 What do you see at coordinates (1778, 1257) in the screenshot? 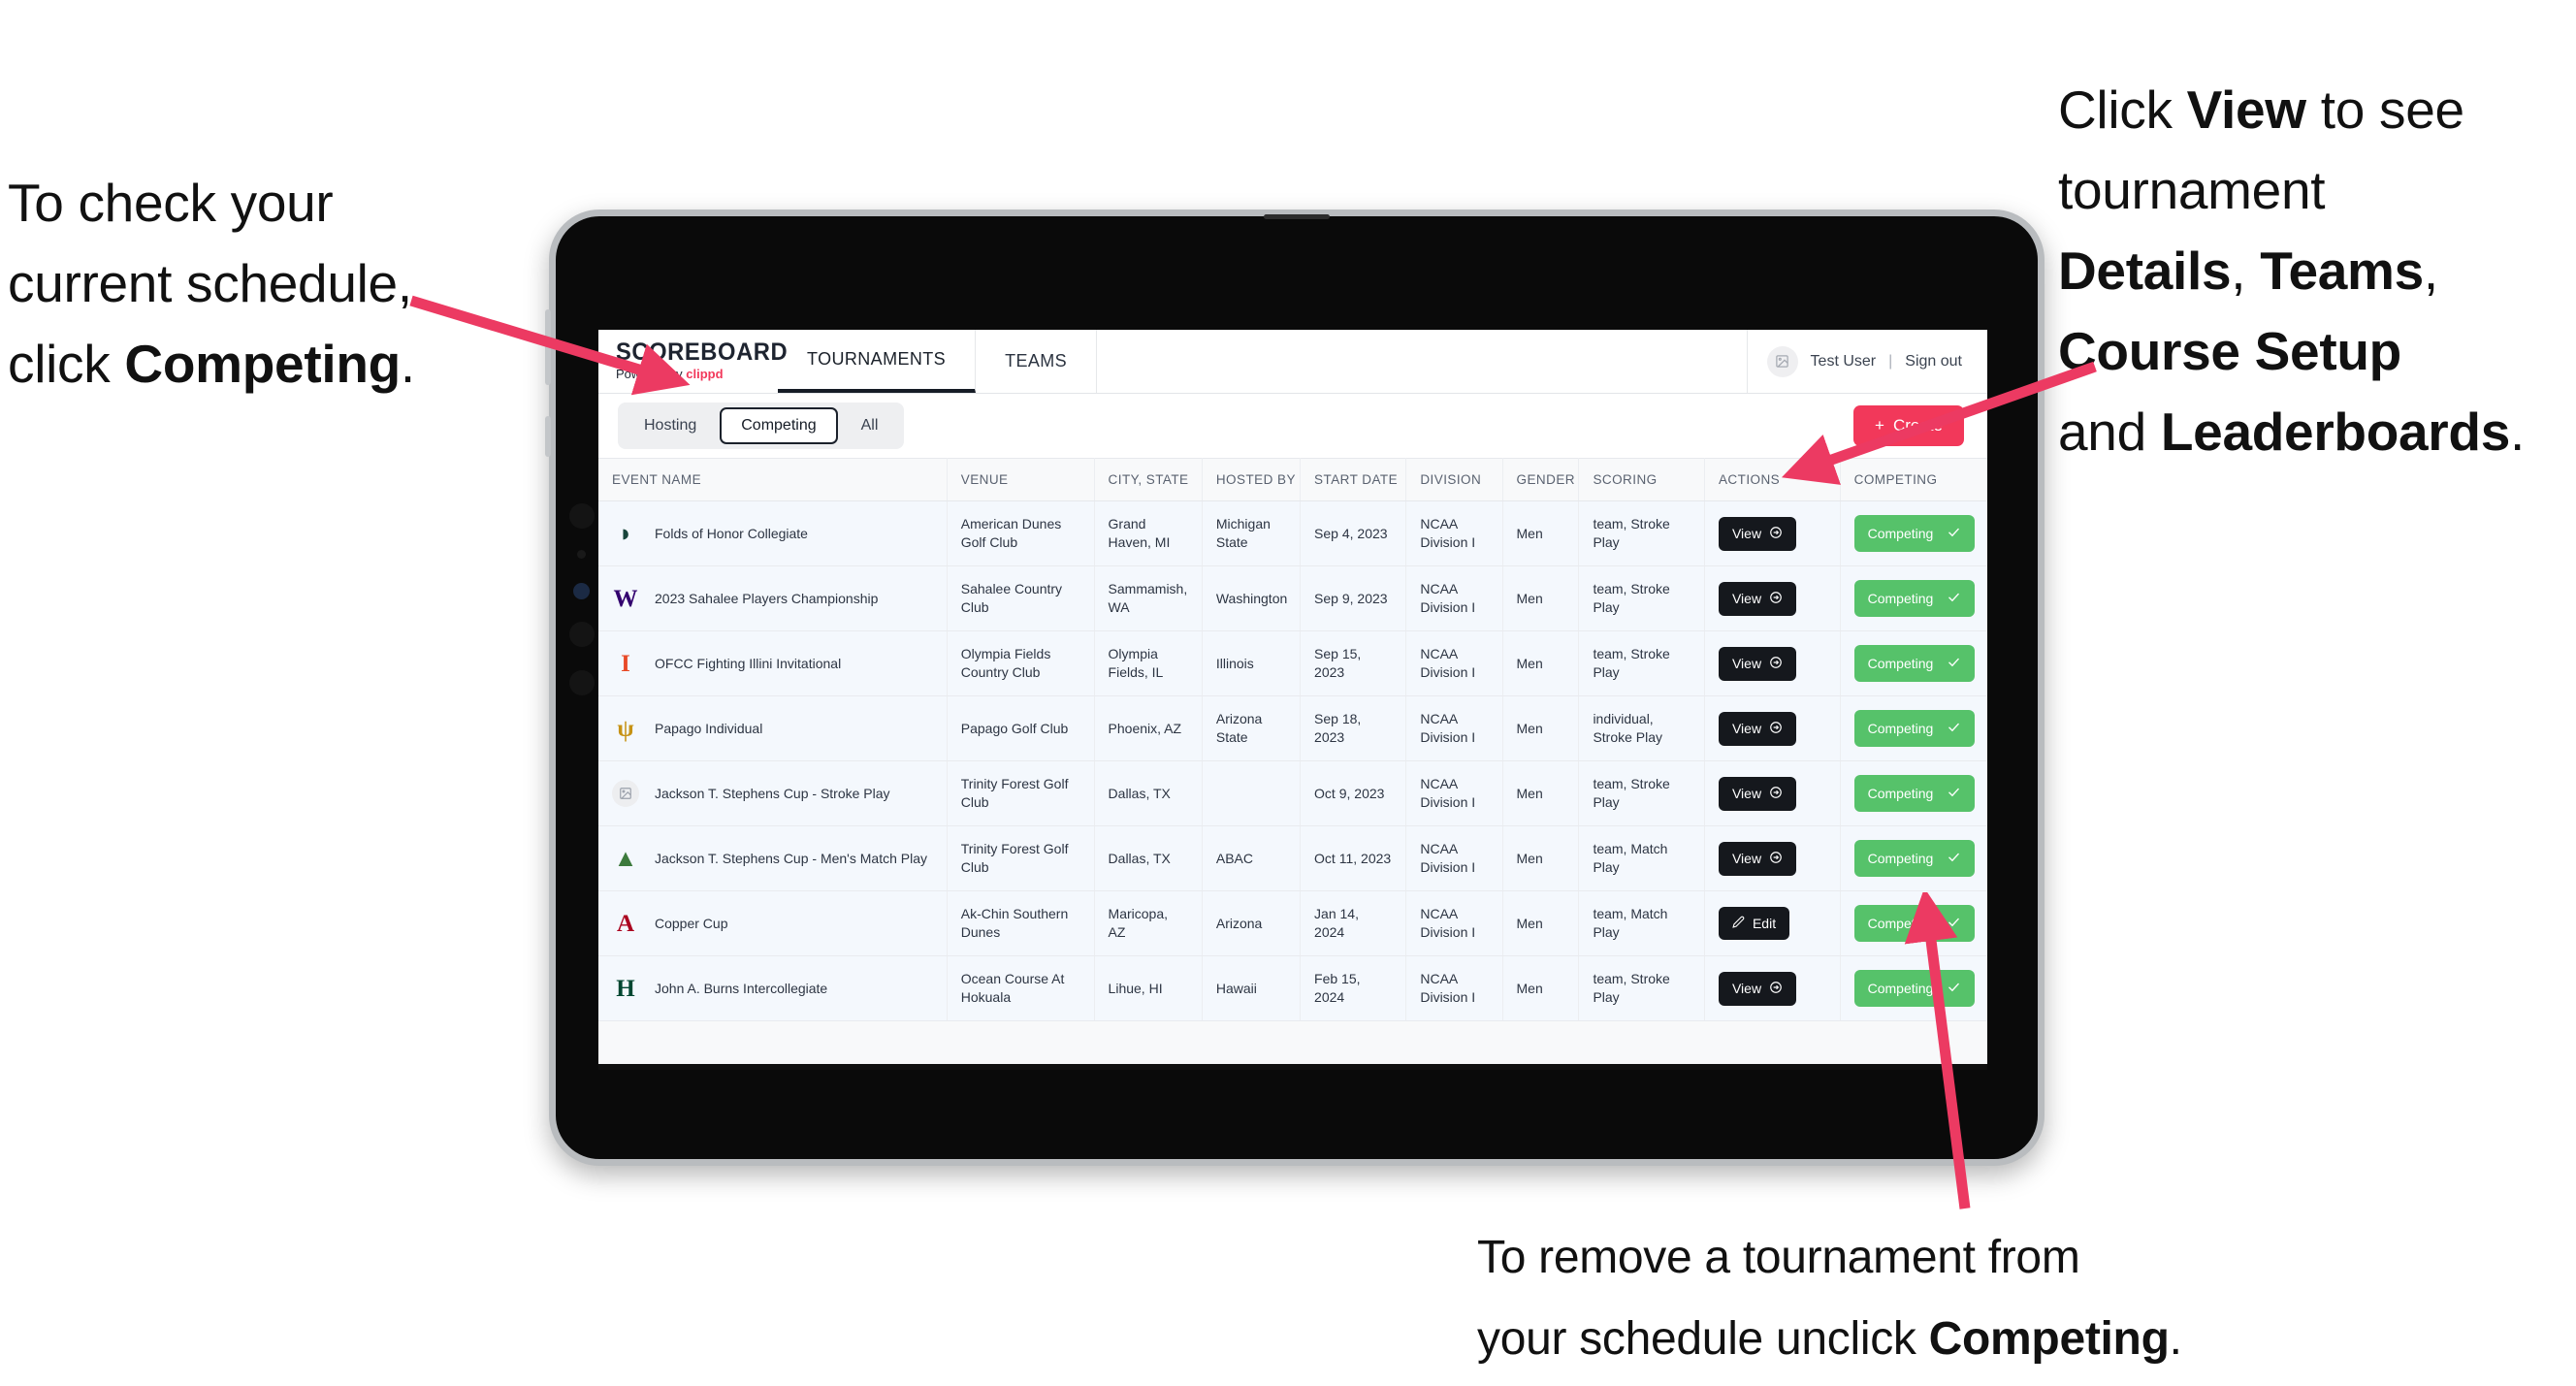
I see `annotation-bottom-line1: To remove a tournament from` at bounding box center [1778, 1257].